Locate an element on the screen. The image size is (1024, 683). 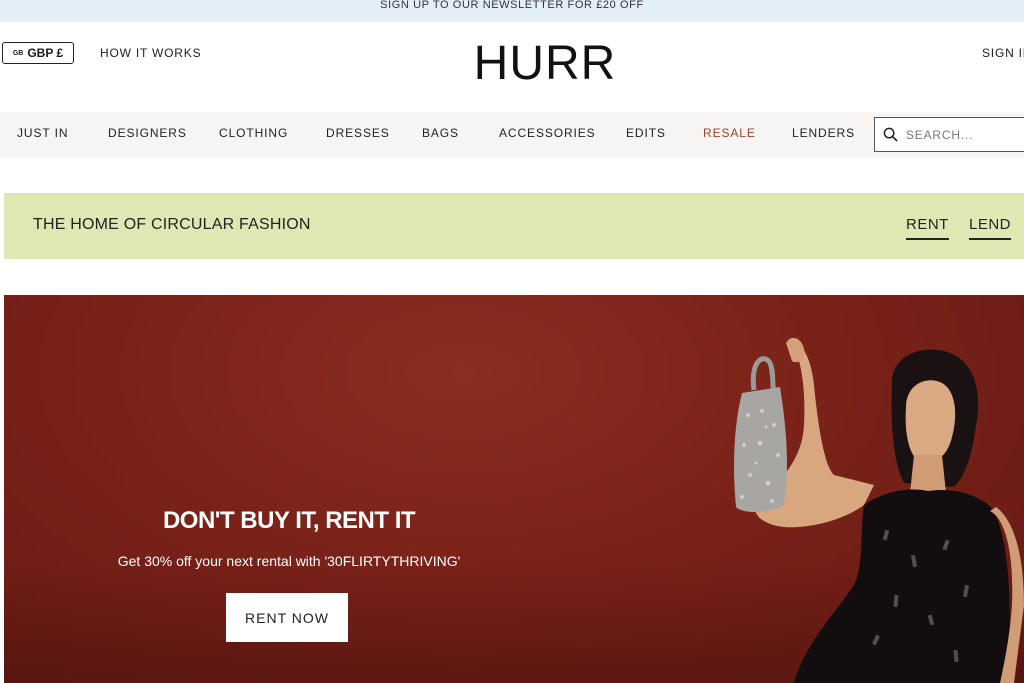
sign-in-link: SIGN IN is located at coordinates (1003, 53).